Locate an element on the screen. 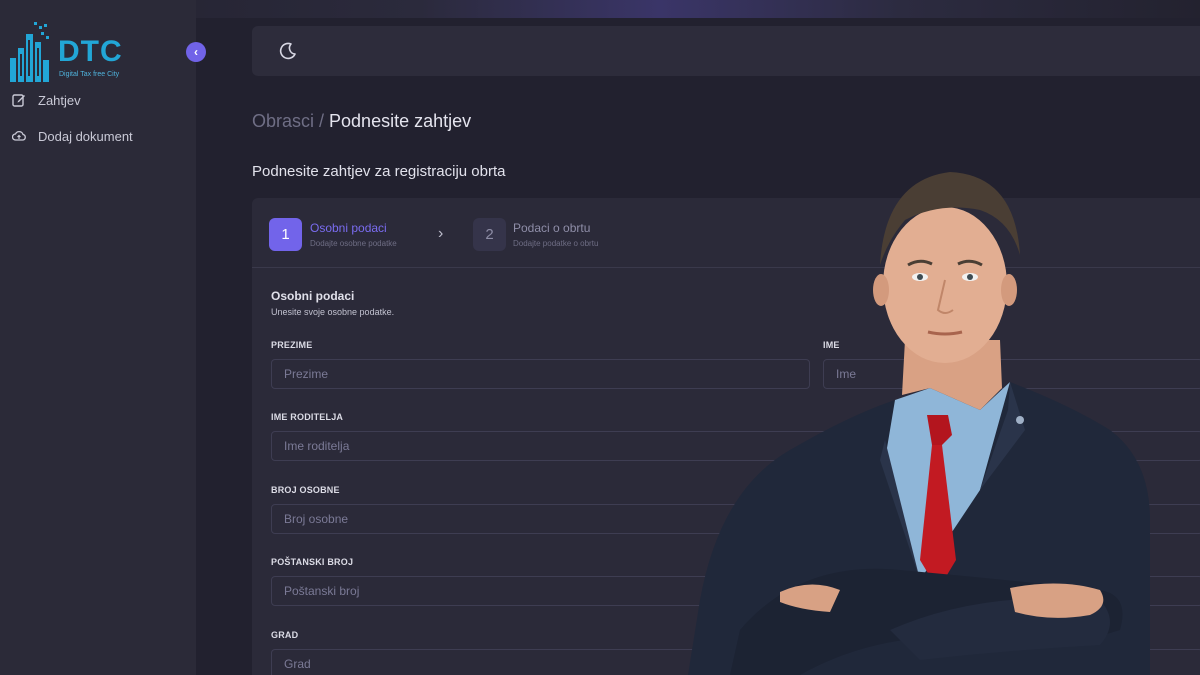 The image size is (1200, 675). breadcrumb: Obrasci / Podnesite zahtjev is located at coordinates (361, 121).